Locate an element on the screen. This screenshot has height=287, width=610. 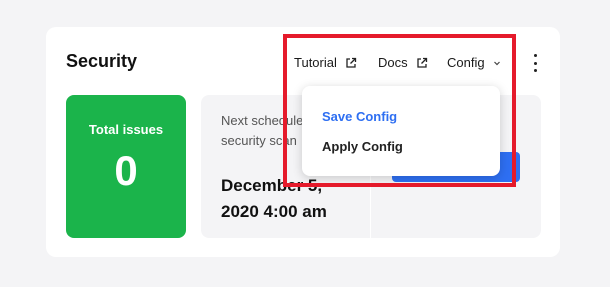
total-issues-tile: Total issues 0 is located at coordinates (126, 166).